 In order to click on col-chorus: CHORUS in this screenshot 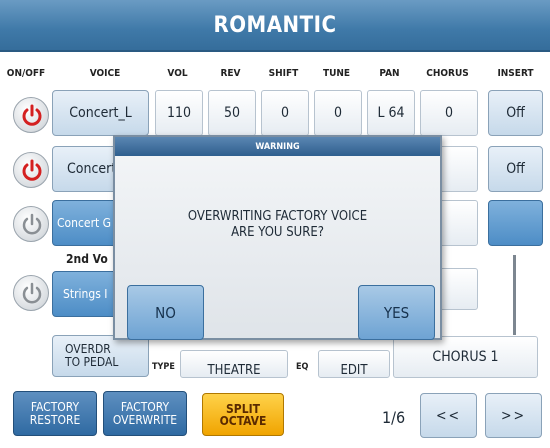, I will do `click(447, 73)`.